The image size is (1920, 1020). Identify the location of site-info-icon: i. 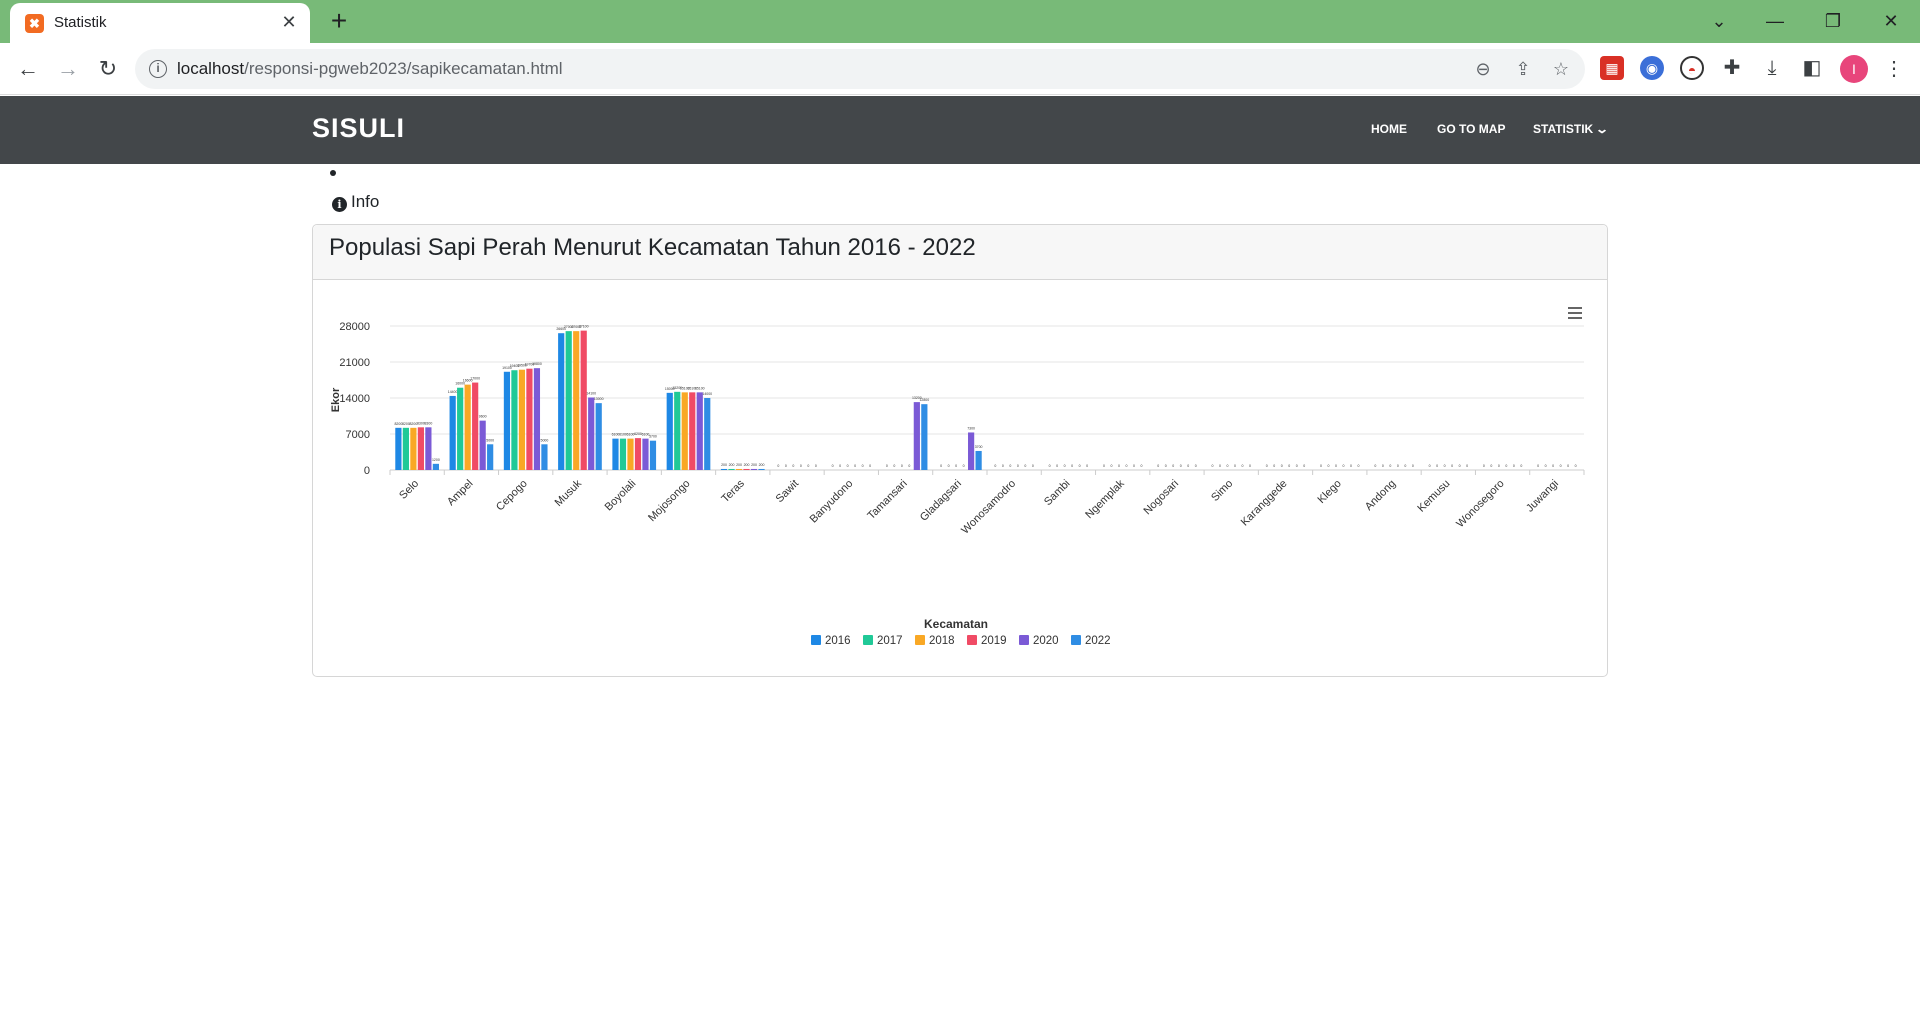
(158, 69).